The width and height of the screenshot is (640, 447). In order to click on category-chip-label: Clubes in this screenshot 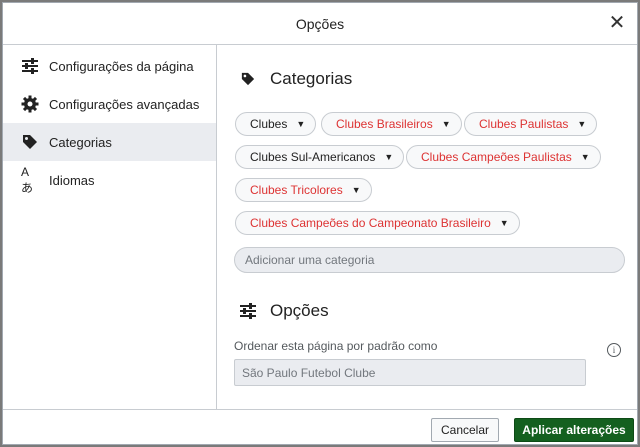, I will do `click(269, 124)`.